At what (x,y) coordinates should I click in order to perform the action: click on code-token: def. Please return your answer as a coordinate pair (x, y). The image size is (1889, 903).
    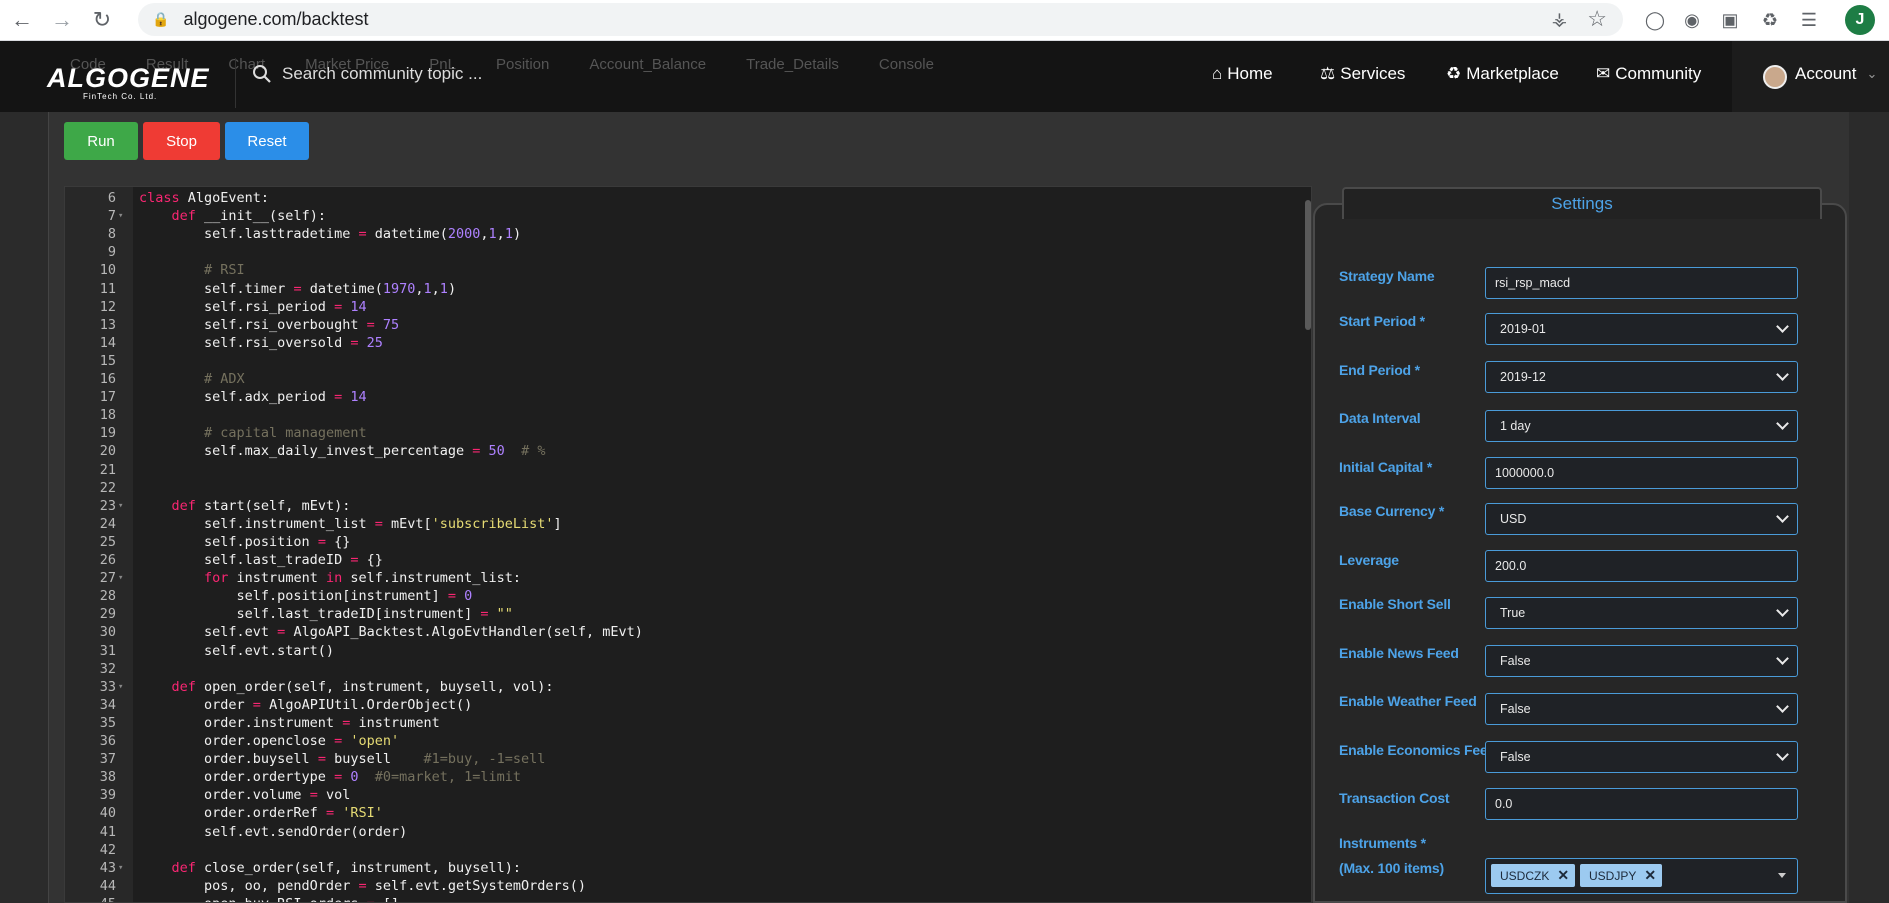
    Looking at the image, I should click on (183, 216).